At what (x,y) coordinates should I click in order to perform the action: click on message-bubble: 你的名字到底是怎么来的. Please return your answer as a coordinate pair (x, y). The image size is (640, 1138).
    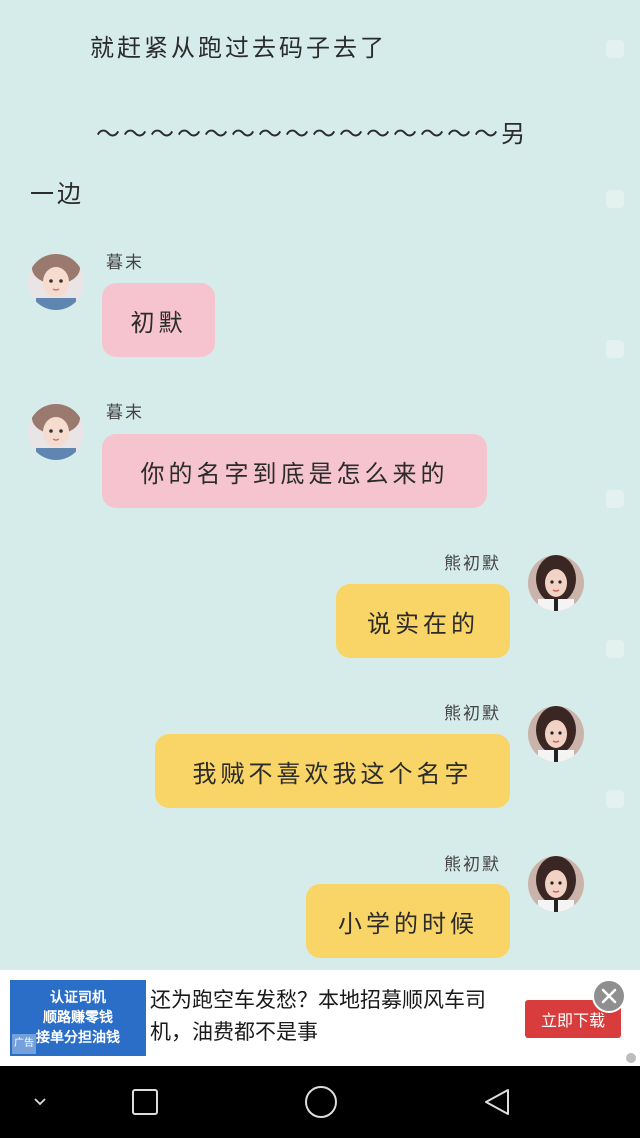
    Looking at the image, I should click on (294, 471).